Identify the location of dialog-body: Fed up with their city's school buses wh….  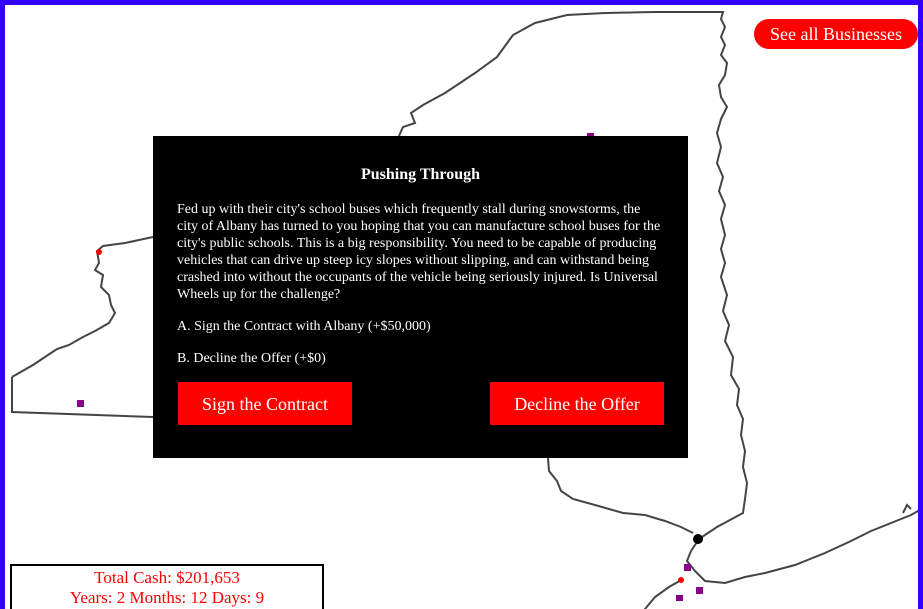
(419, 252).